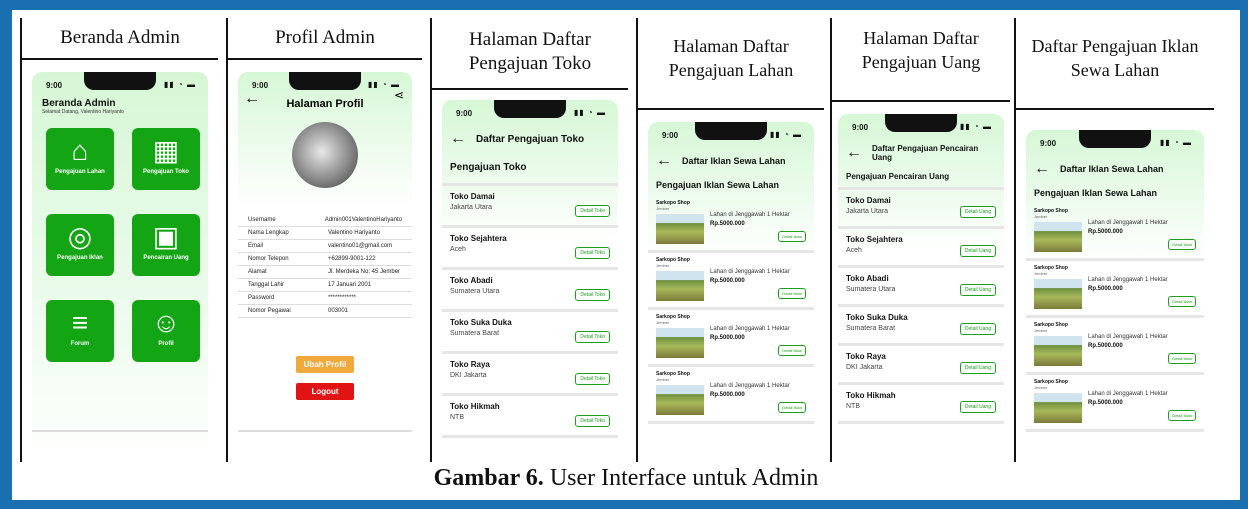 Image resolution: width=1248 pixels, height=509 pixels. Describe the element at coordinates (866, 356) in the screenshot. I see `item-name: Toko Raya` at that location.